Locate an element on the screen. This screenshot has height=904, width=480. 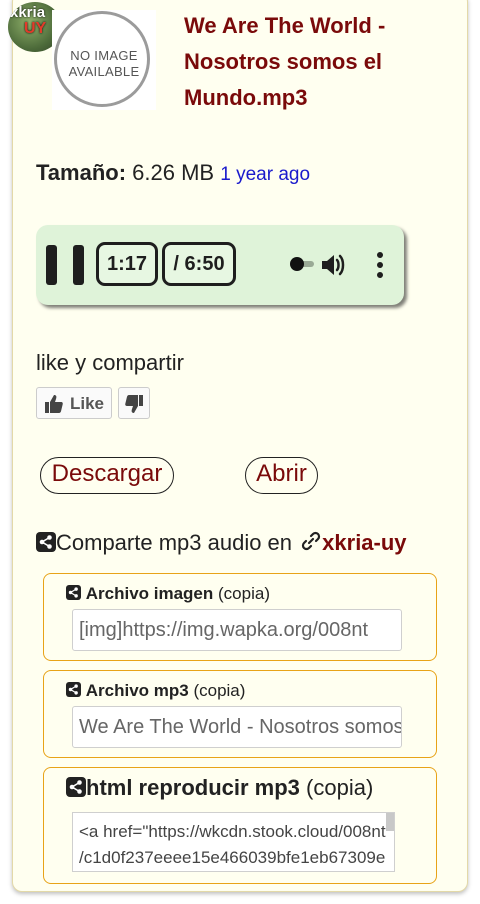
open-button: Abrir is located at coordinates (281, 475).